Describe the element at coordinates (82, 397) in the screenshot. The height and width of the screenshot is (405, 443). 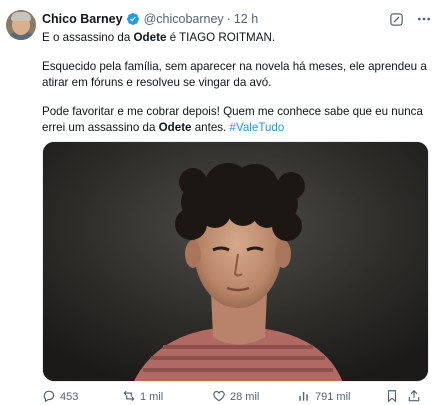
I see `reply-button: 453` at that location.